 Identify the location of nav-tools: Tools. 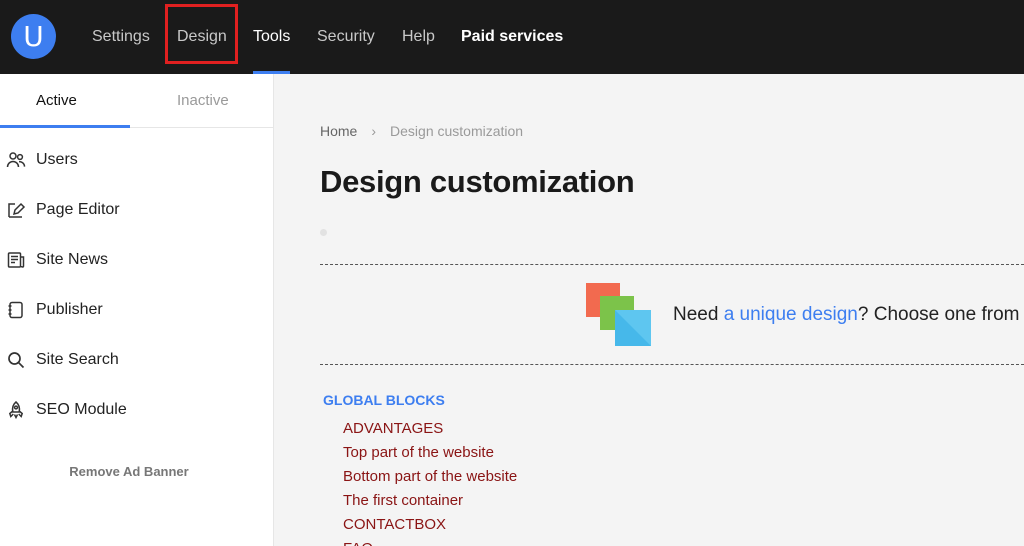
(271, 37).